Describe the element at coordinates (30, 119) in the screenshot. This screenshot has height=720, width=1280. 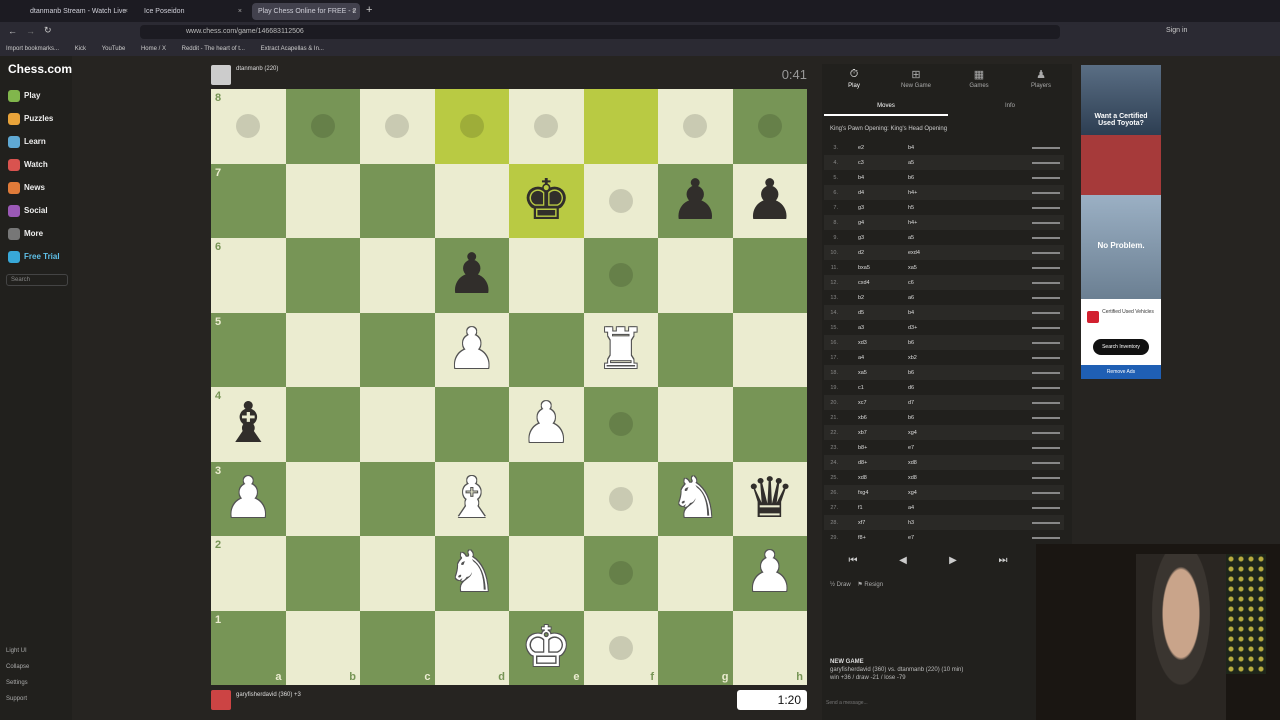
I see `nav-puzzles: Puzzles` at that location.